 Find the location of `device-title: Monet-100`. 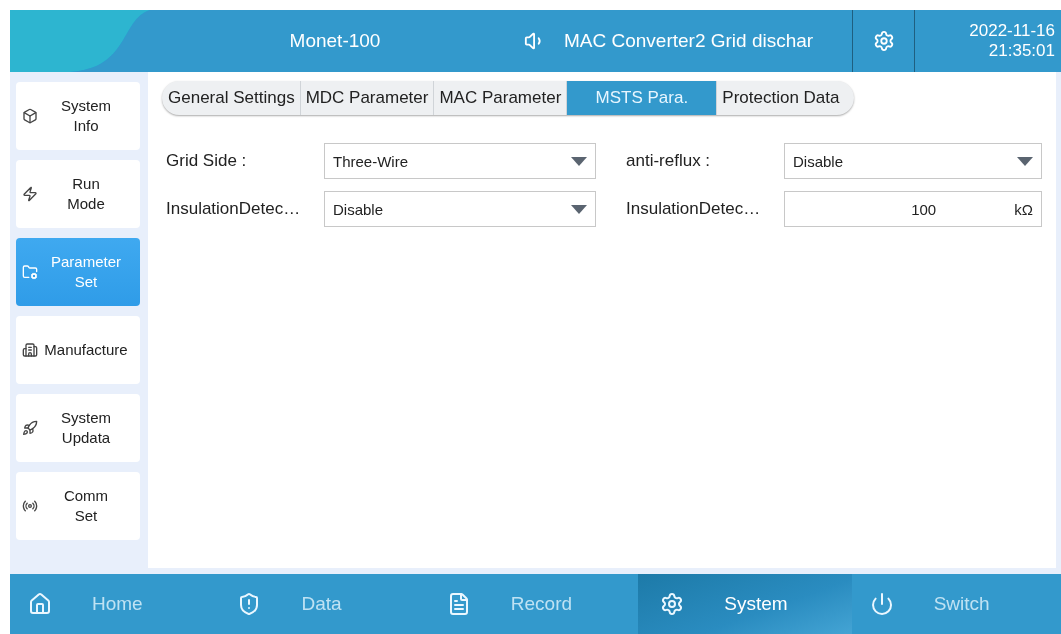

device-title: Monet-100 is located at coordinates (335, 41).